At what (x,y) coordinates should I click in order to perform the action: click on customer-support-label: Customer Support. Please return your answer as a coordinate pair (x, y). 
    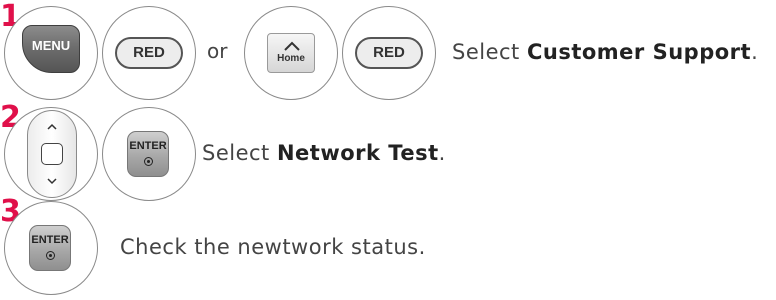
    Looking at the image, I should click on (639, 52).